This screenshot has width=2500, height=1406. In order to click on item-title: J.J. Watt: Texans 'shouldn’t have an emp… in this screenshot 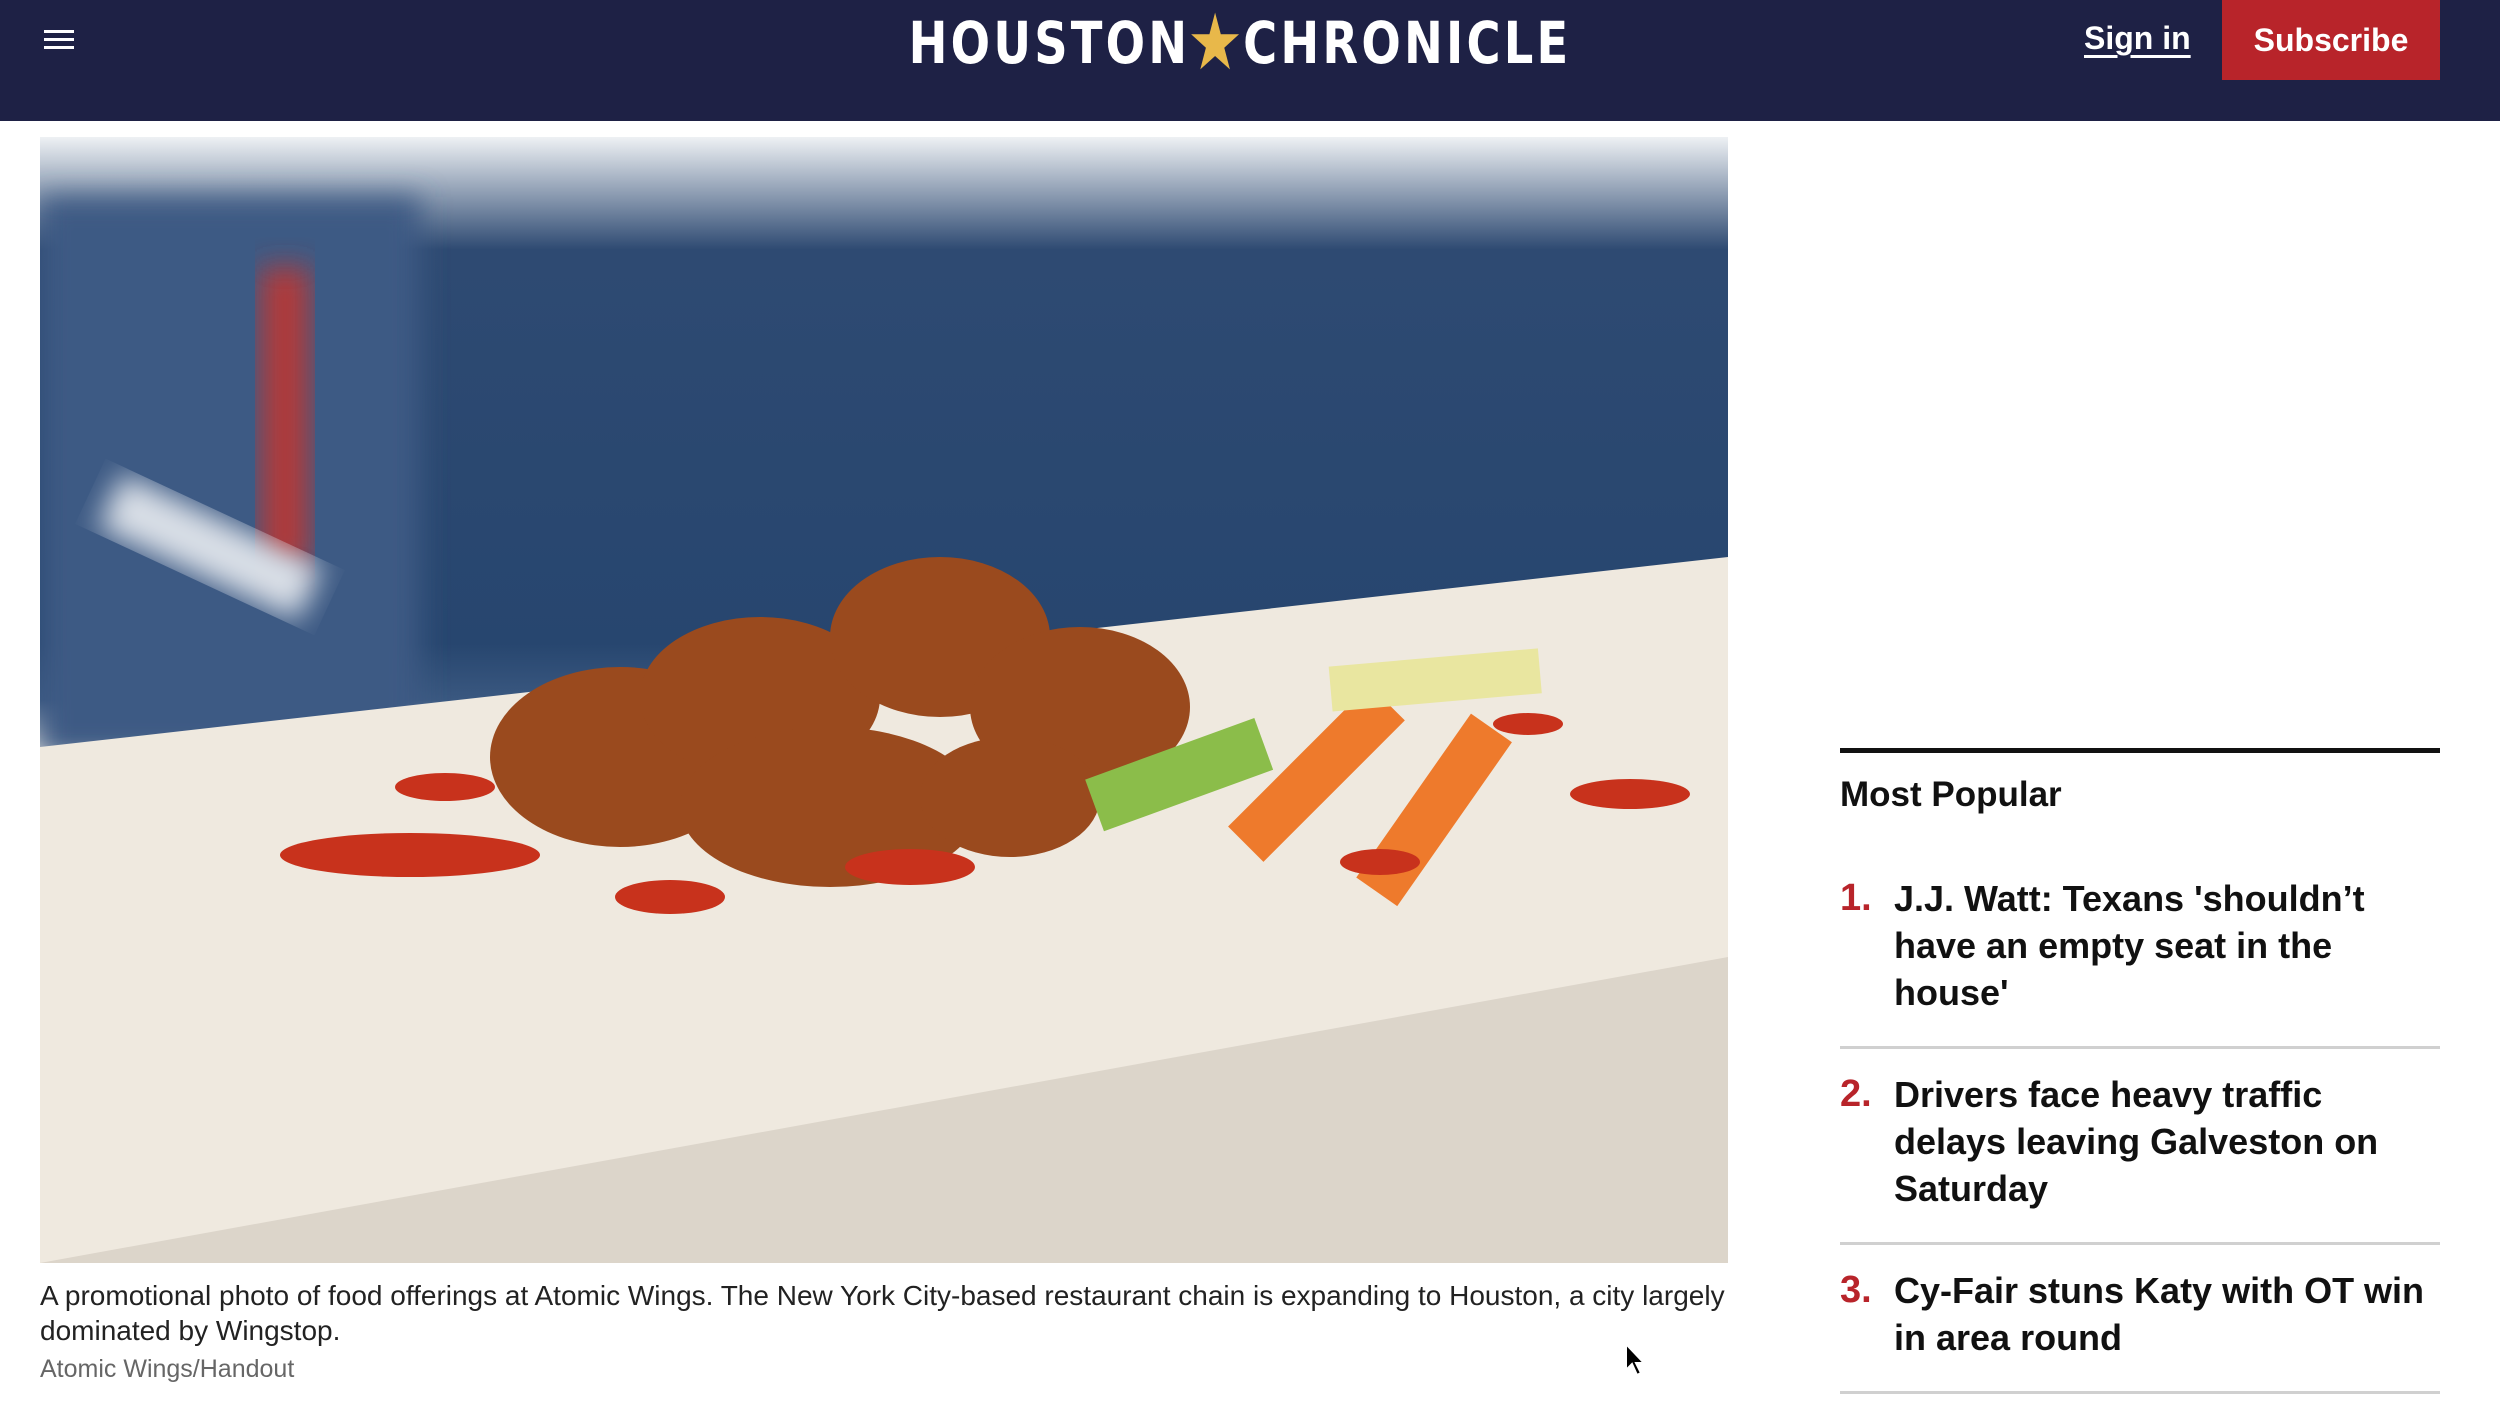, I will do `click(2167, 945)`.